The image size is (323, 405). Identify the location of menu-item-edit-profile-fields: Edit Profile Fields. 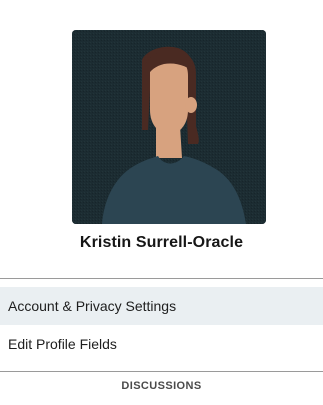
(161, 344).